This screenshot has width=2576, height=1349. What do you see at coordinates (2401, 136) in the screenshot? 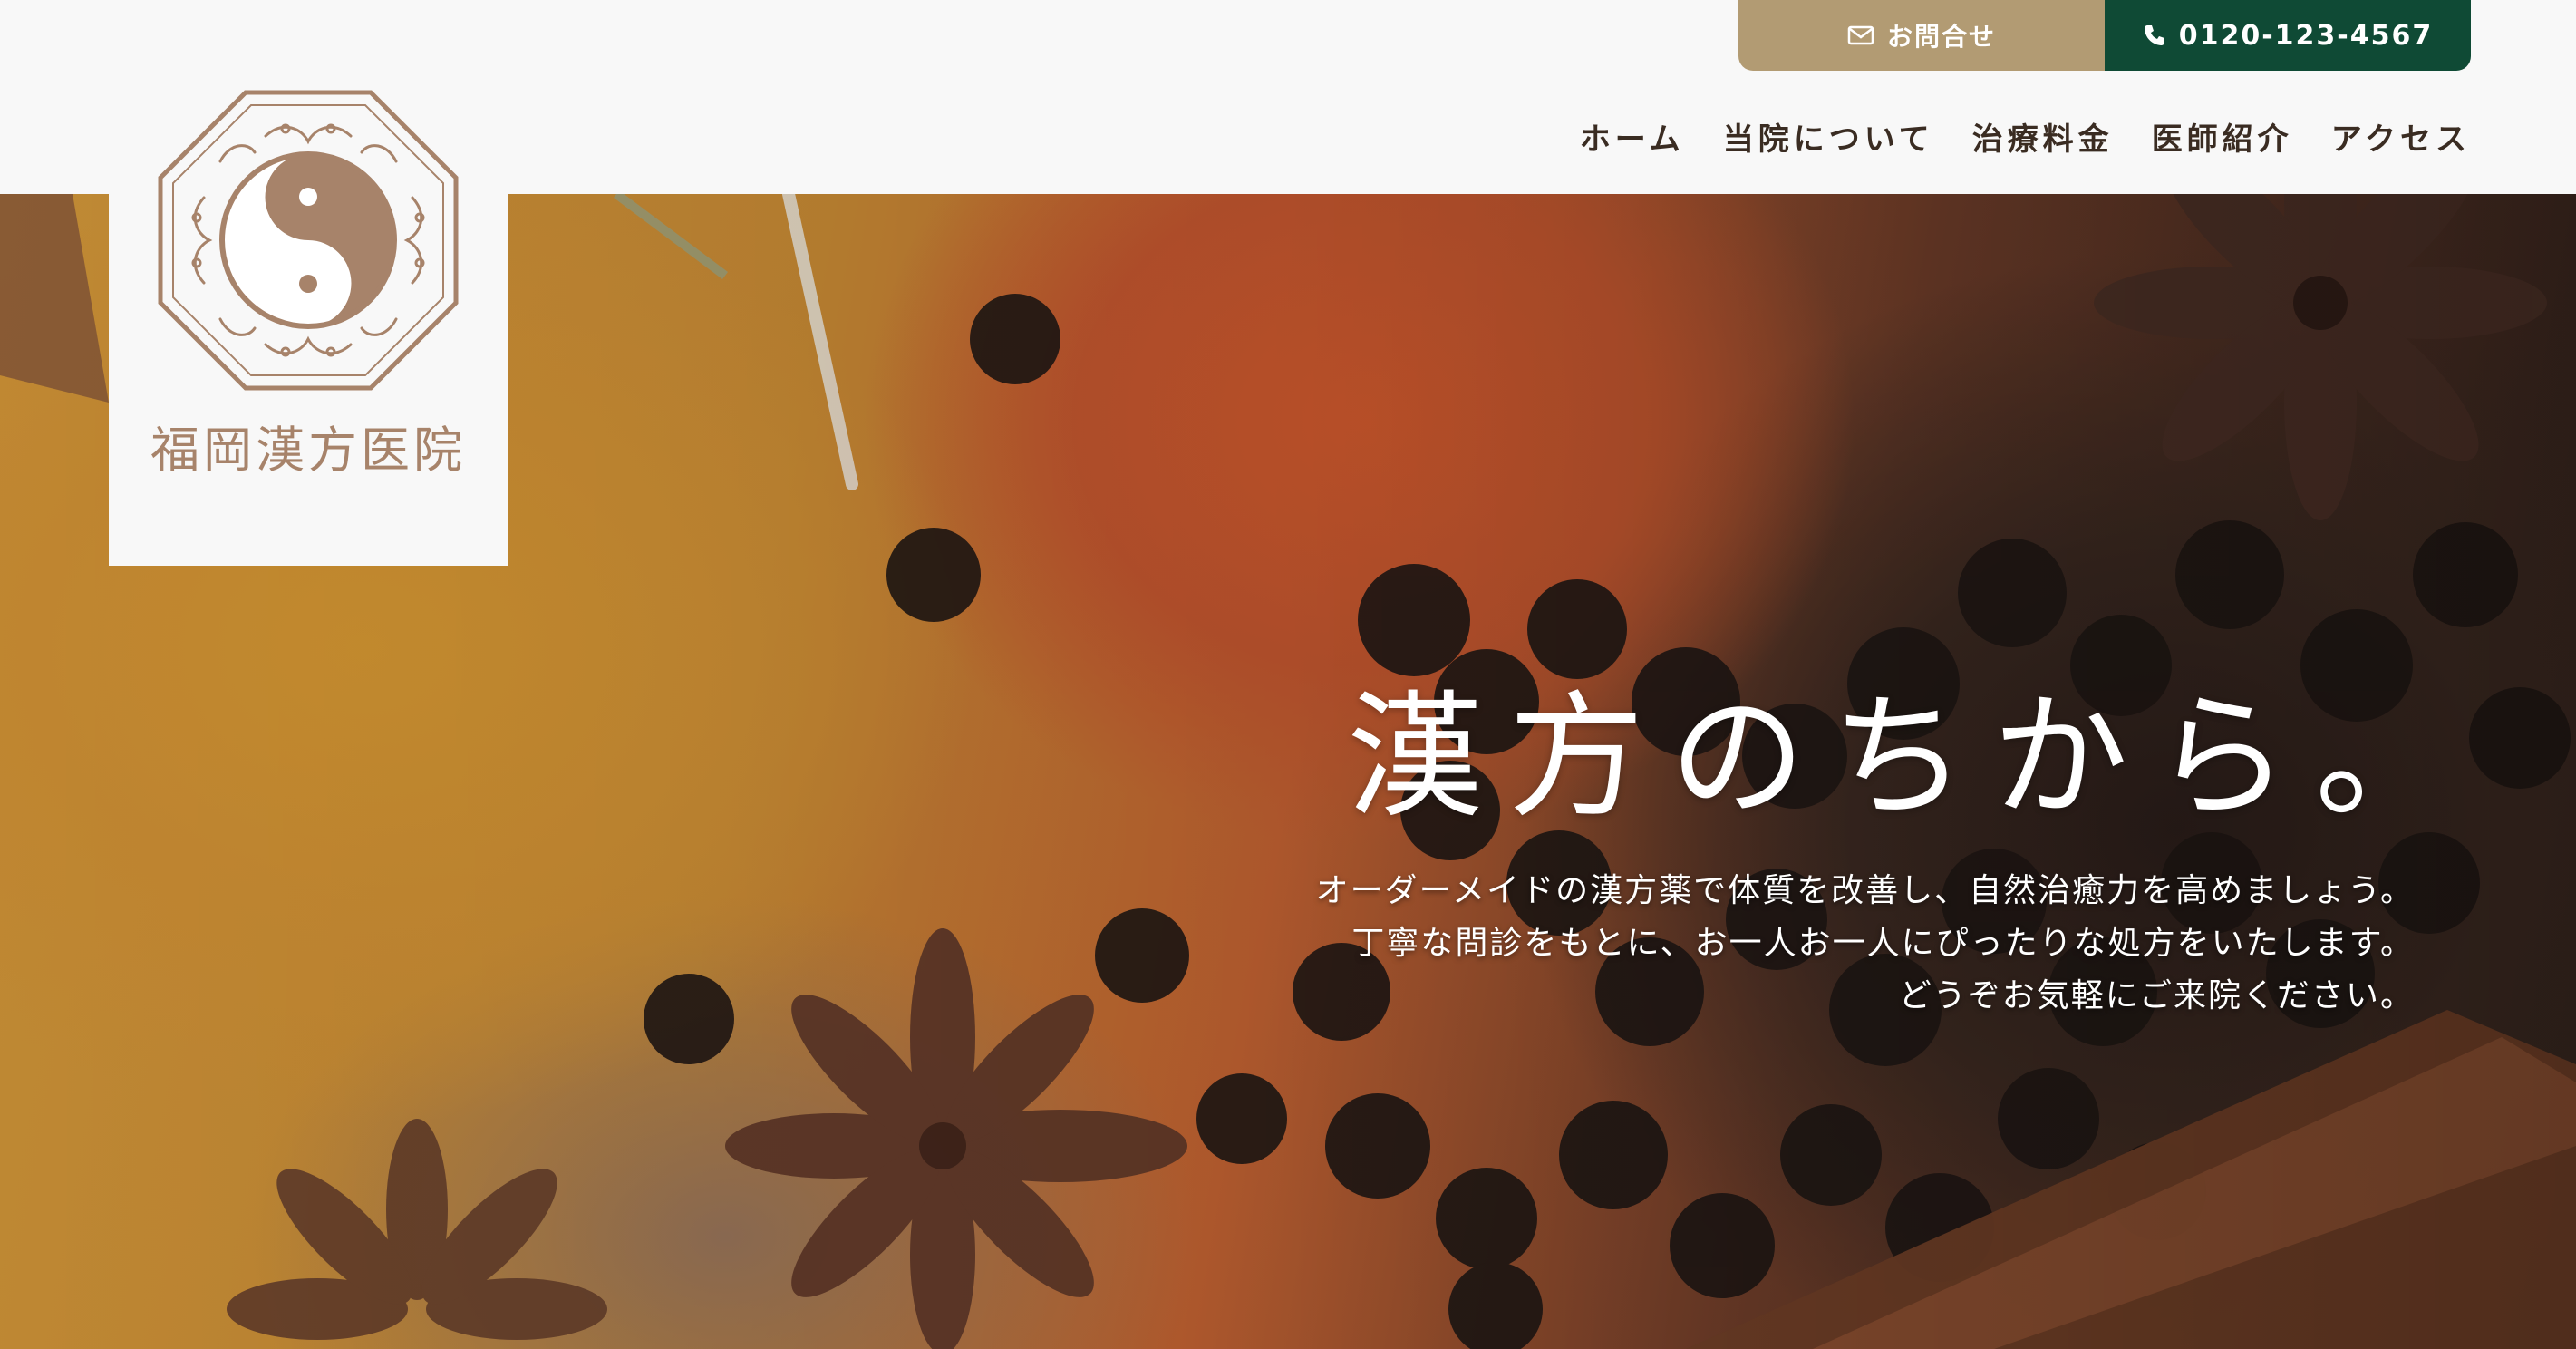
I see `nav-access: アクセス` at bounding box center [2401, 136].